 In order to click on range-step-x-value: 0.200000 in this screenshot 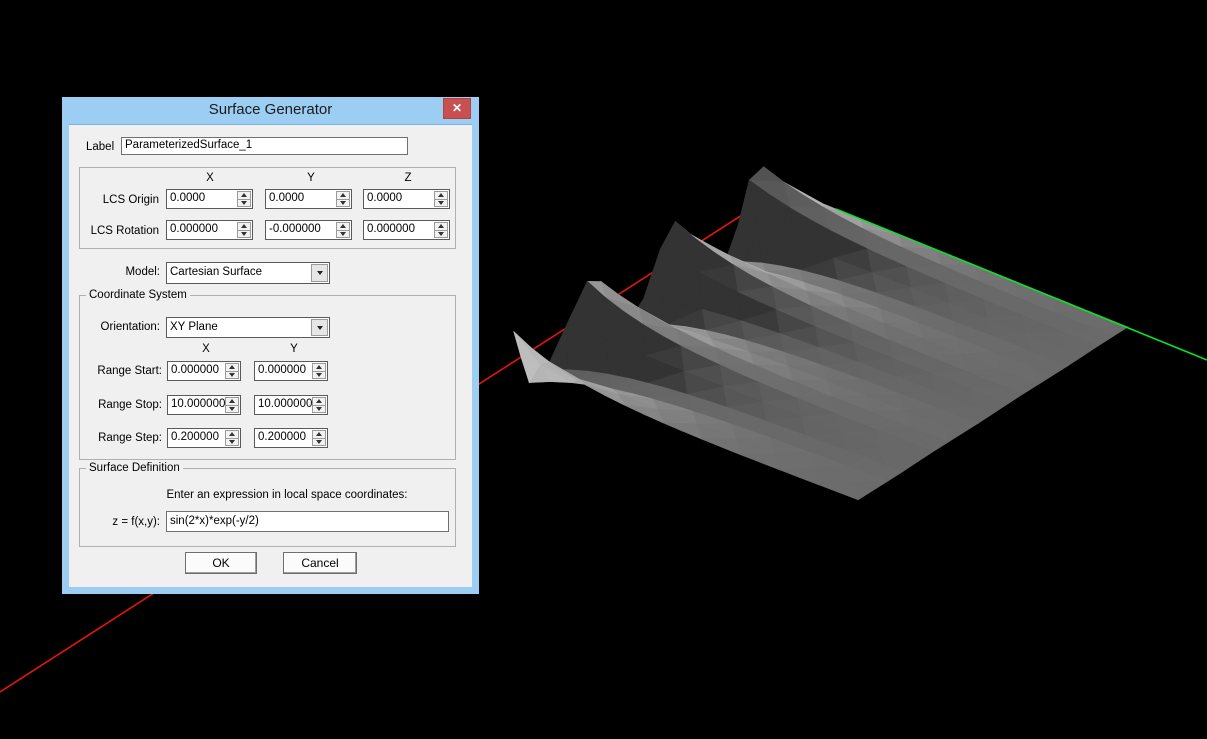, I will do `click(196, 438)`.